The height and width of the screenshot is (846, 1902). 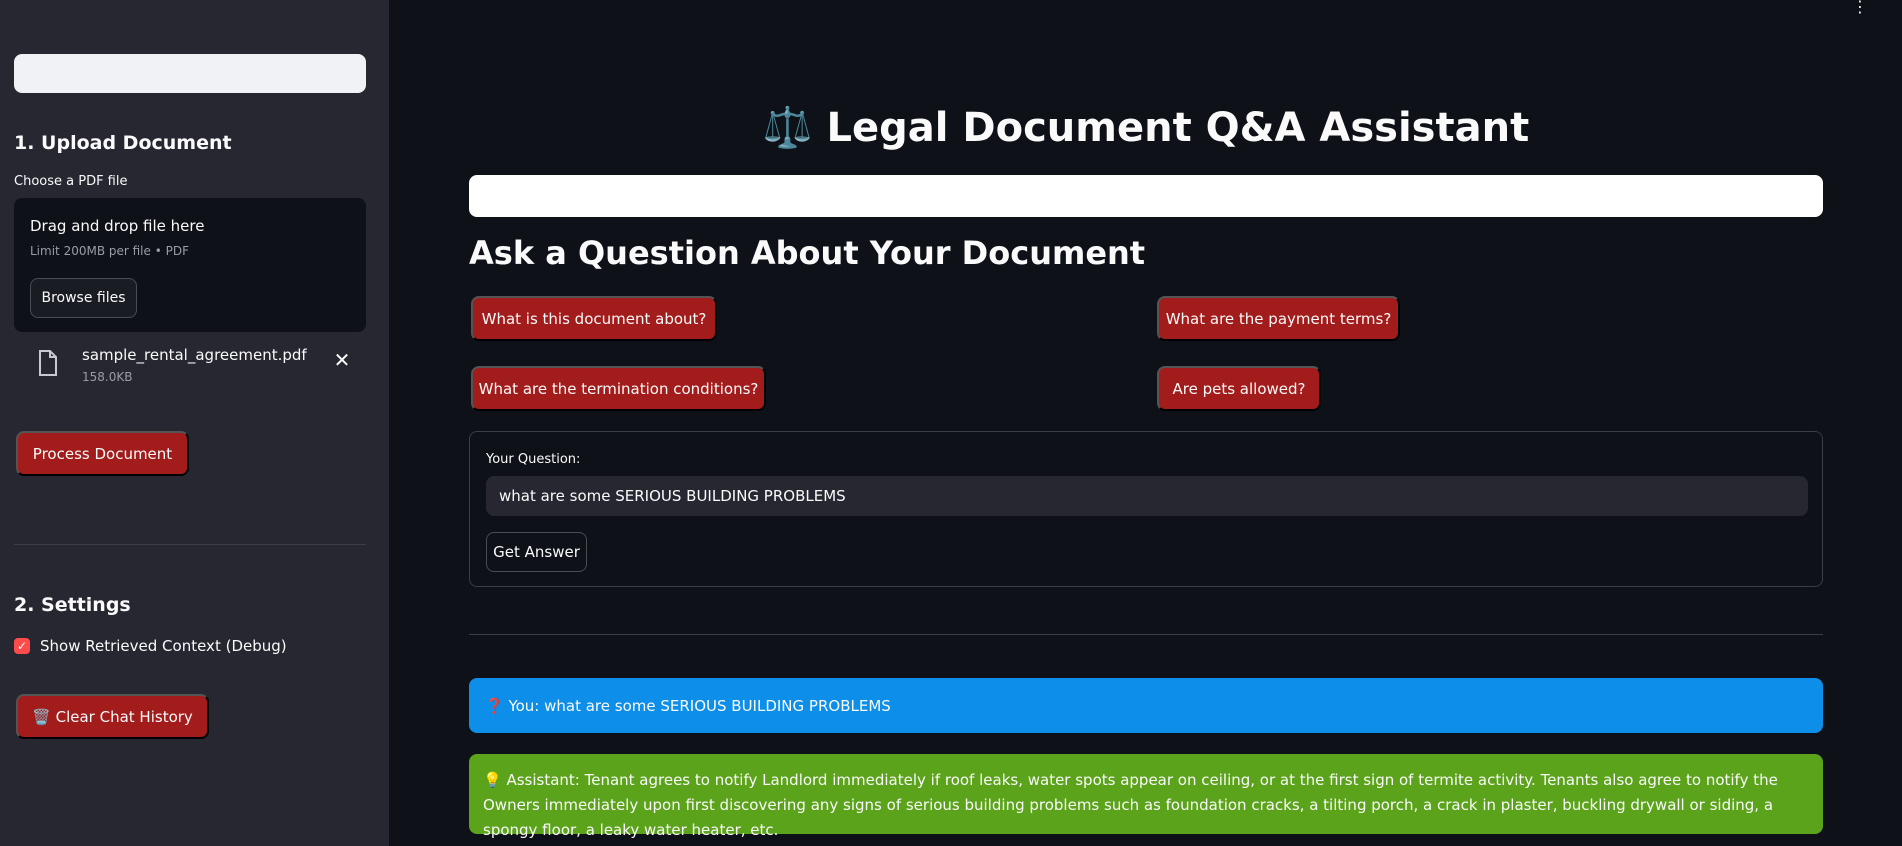 I want to click on question-label: Your Question:, so click(x=533, y=459).